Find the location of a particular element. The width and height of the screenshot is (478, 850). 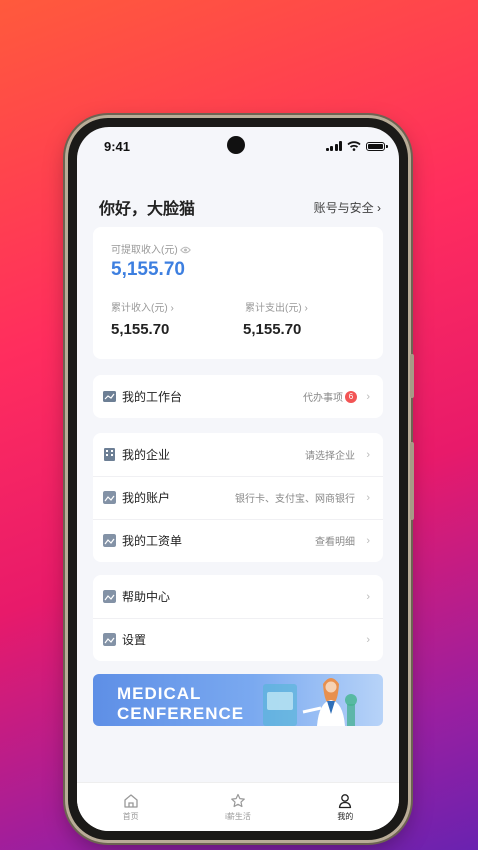

menu-group-2: 帮助中心 › 设置 › is located at coordinates (238, 618).